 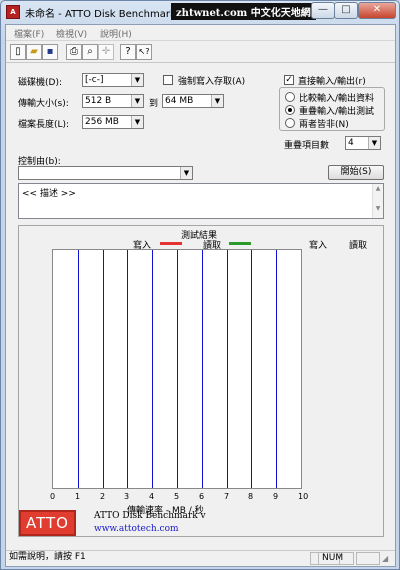 What do you see at coordinates (90, 52) in the screenshot?
I see `print-preview-icon: ⌕` at bounding box center [90, 52].